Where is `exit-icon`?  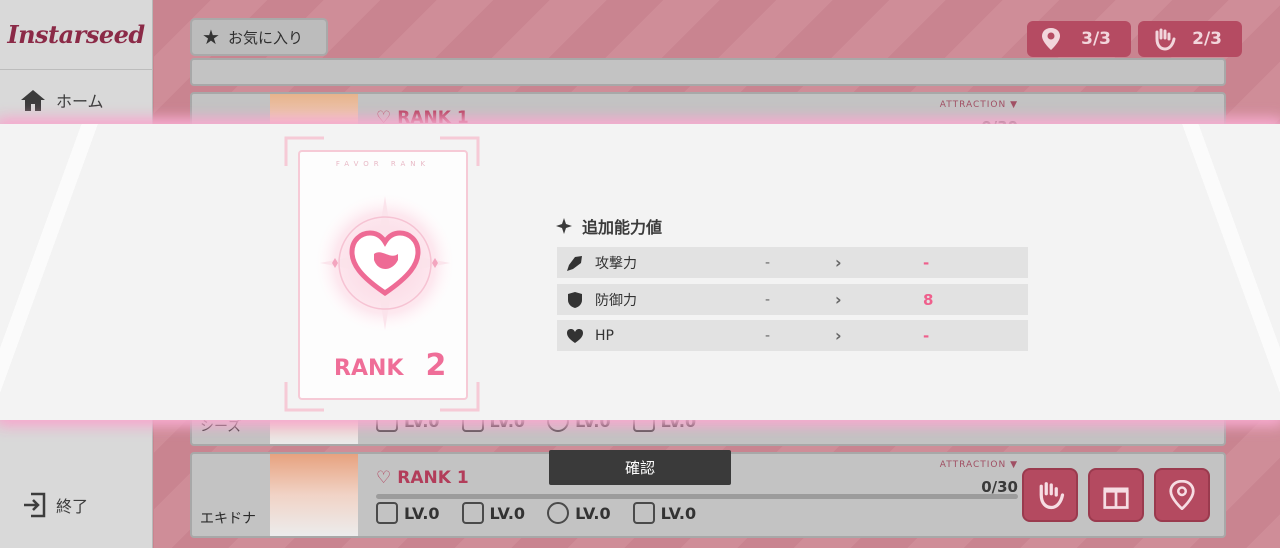
exit-icon is located at coordinates (35, 505).